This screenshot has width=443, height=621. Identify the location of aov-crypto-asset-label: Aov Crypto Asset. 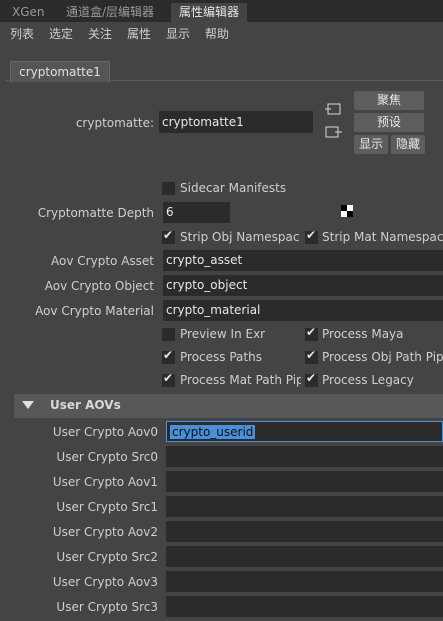
(102, 261).